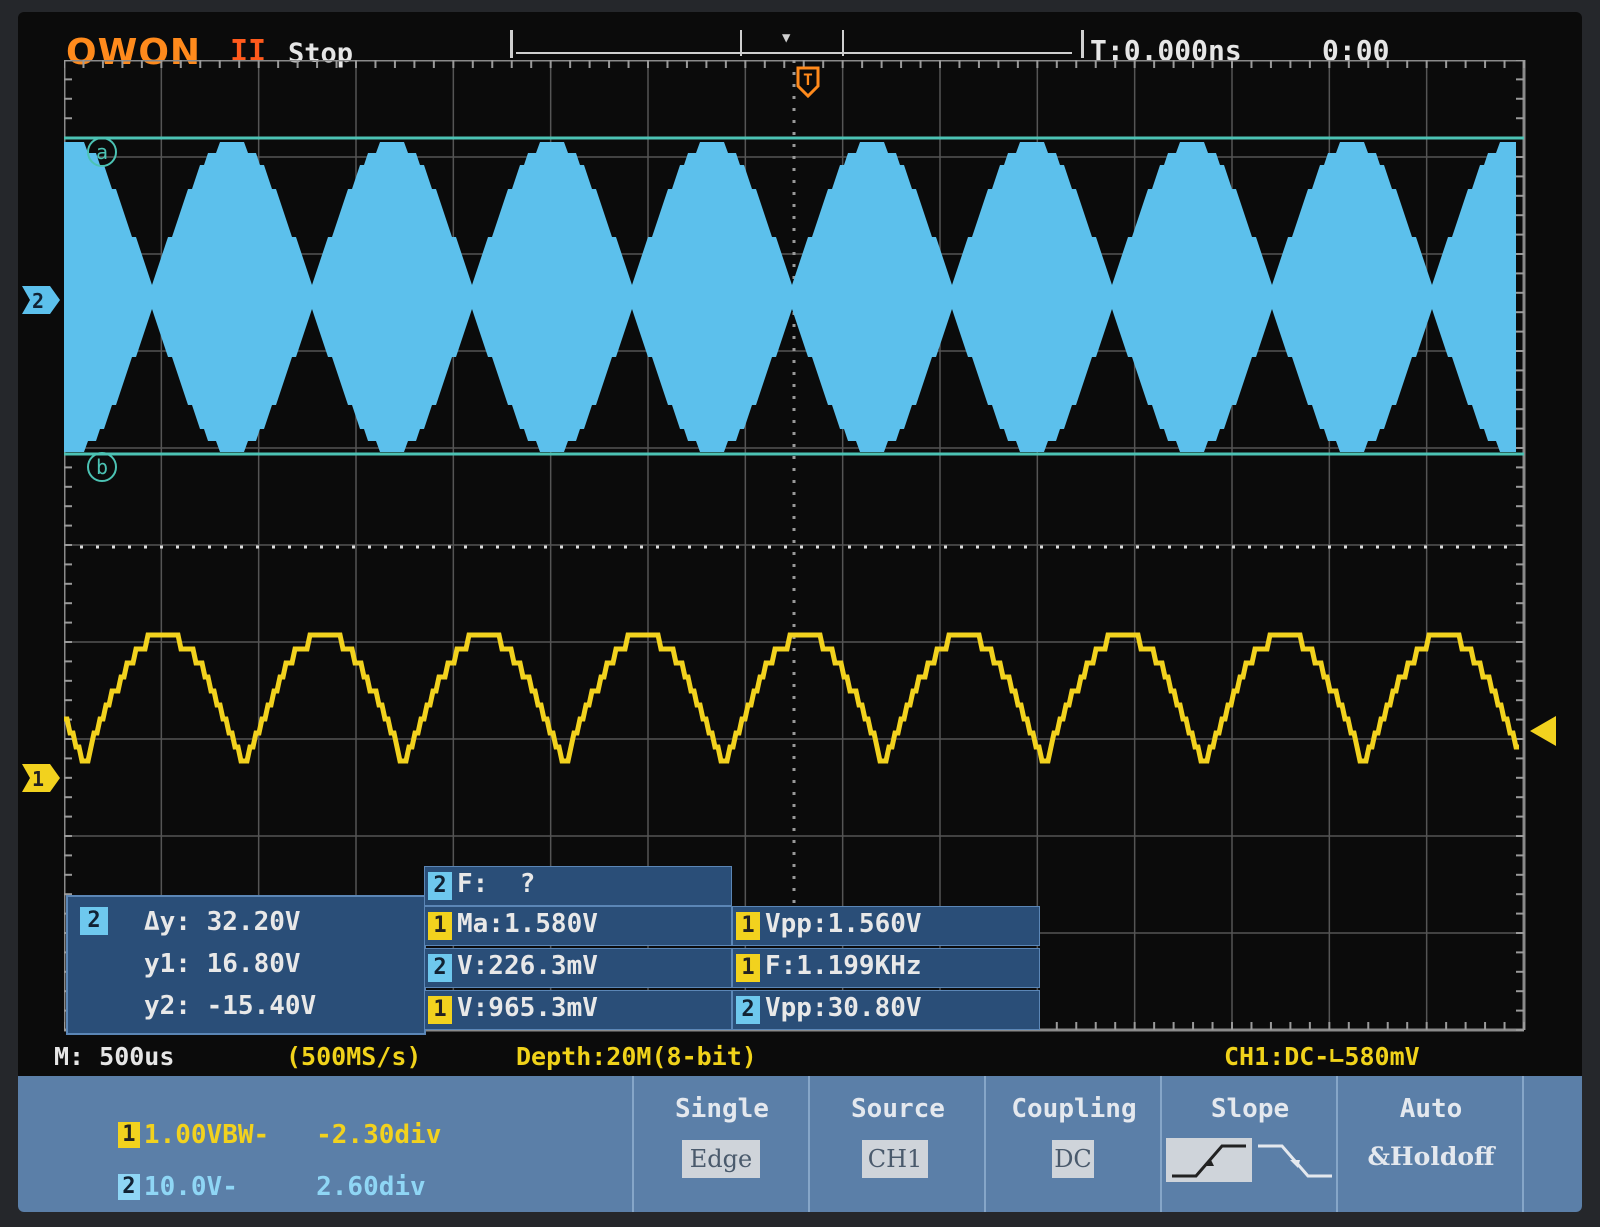  What do you see at coordinates (496, 884) in the screenshot?
I see `measurement-value: F: ?` at bounding box center [496, 884].